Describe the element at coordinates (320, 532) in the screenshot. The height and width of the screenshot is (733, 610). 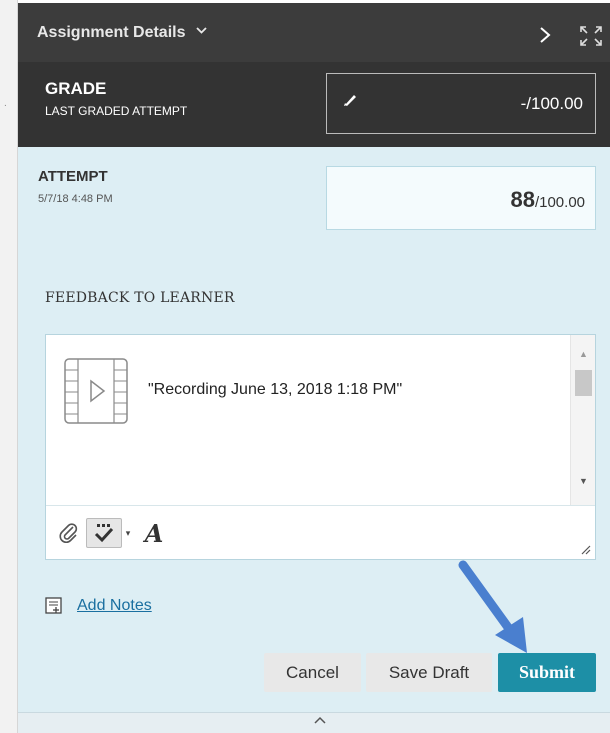
I see `editor-toolbar: ▾ A` at that location.